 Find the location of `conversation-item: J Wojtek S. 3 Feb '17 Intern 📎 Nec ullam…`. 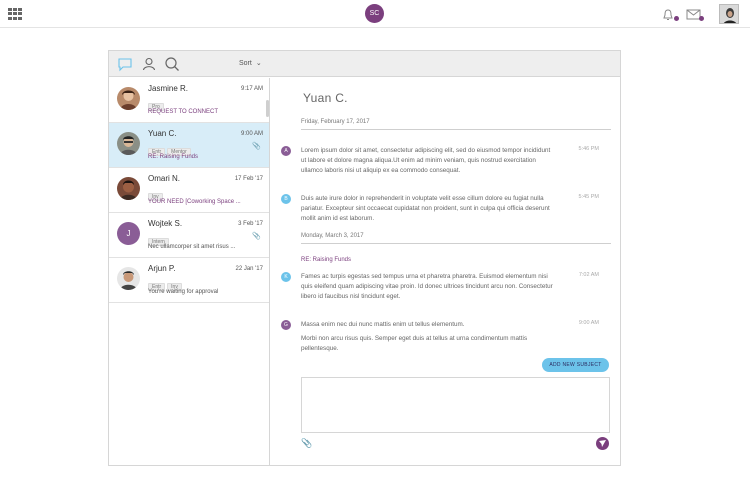

conversation-item: J Wojtek S. 3 Feb '17 Intern 📎 Nec ullam… is located at coordinates (189, 235).